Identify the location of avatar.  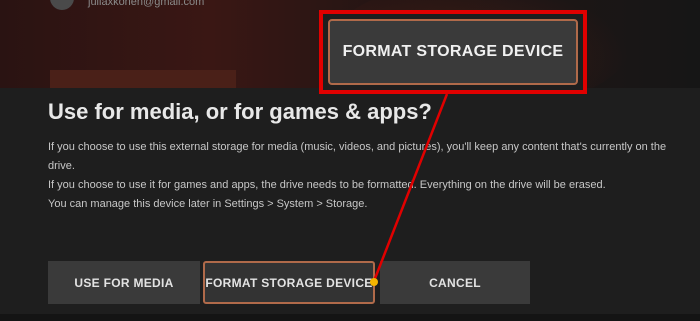
(62, 5).